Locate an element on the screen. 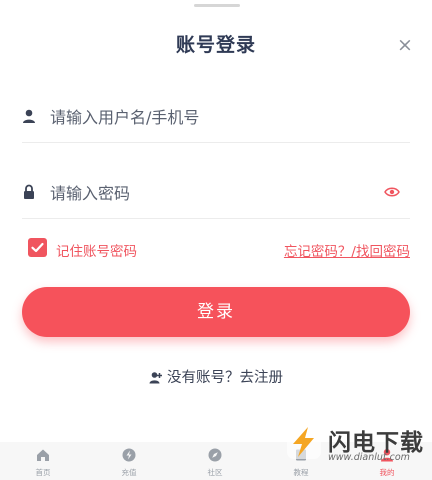  lightning-logo-icon is located at coordinates (304, 442).